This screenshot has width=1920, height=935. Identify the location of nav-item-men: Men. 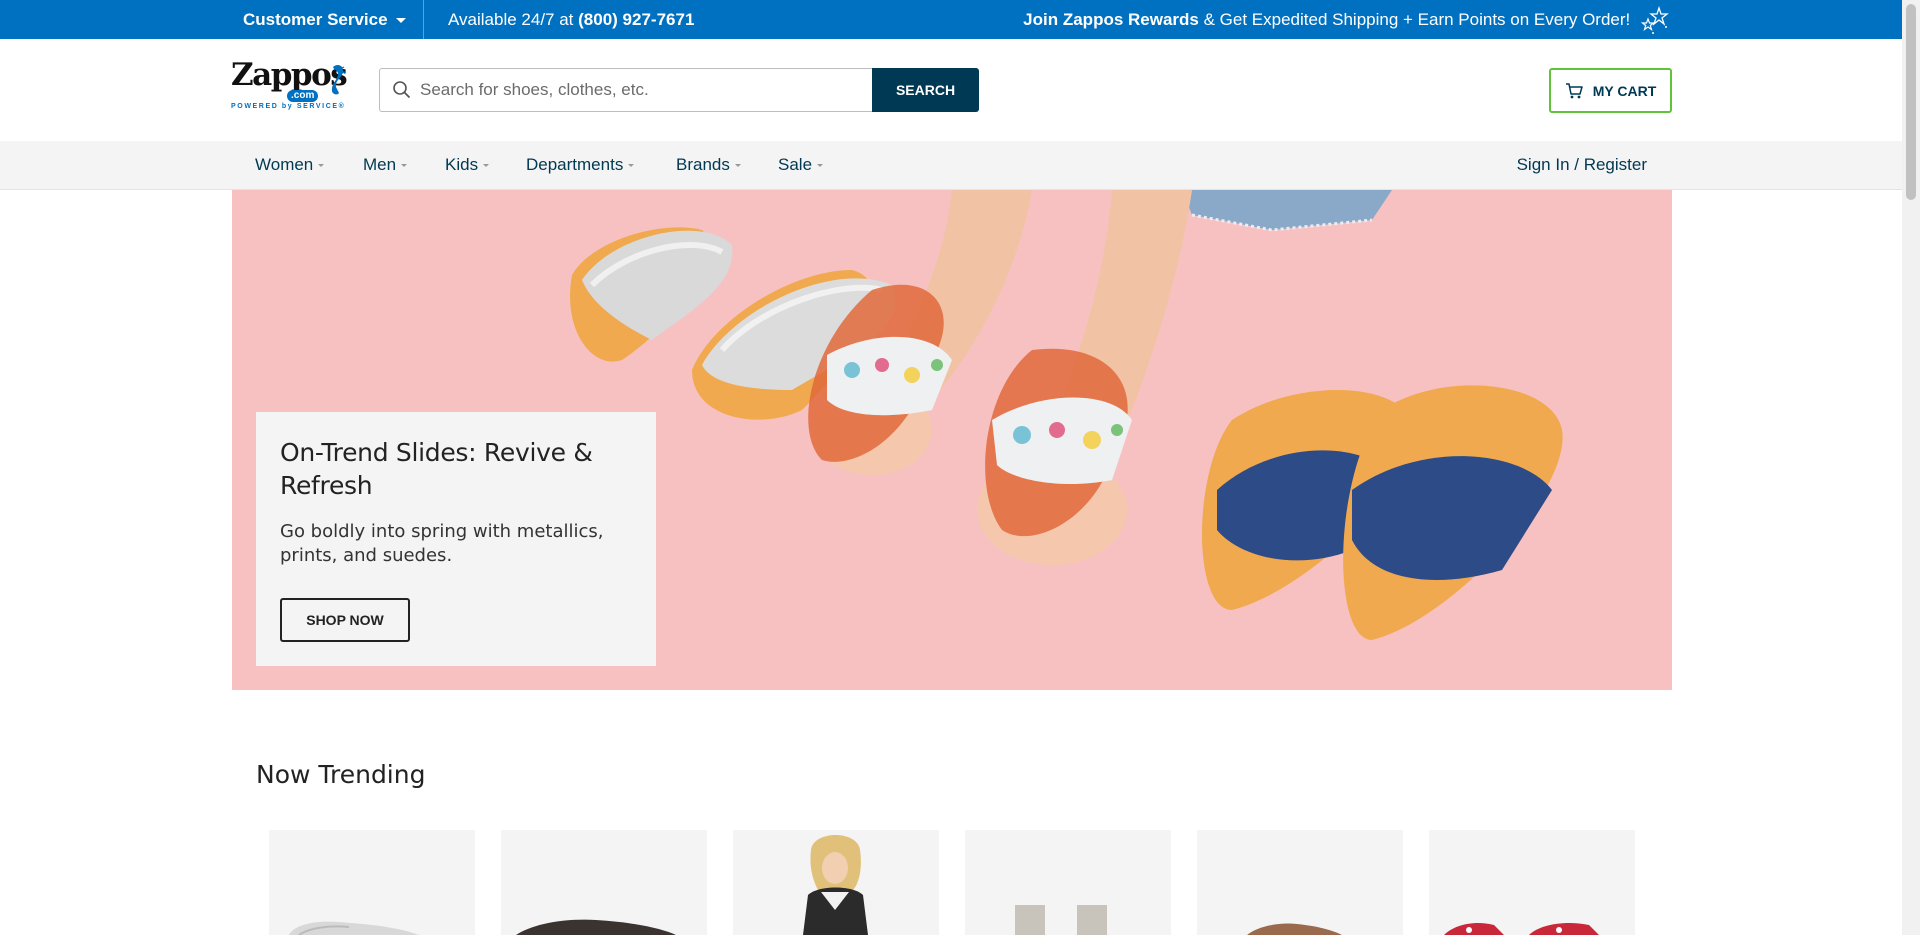
(385, 165).